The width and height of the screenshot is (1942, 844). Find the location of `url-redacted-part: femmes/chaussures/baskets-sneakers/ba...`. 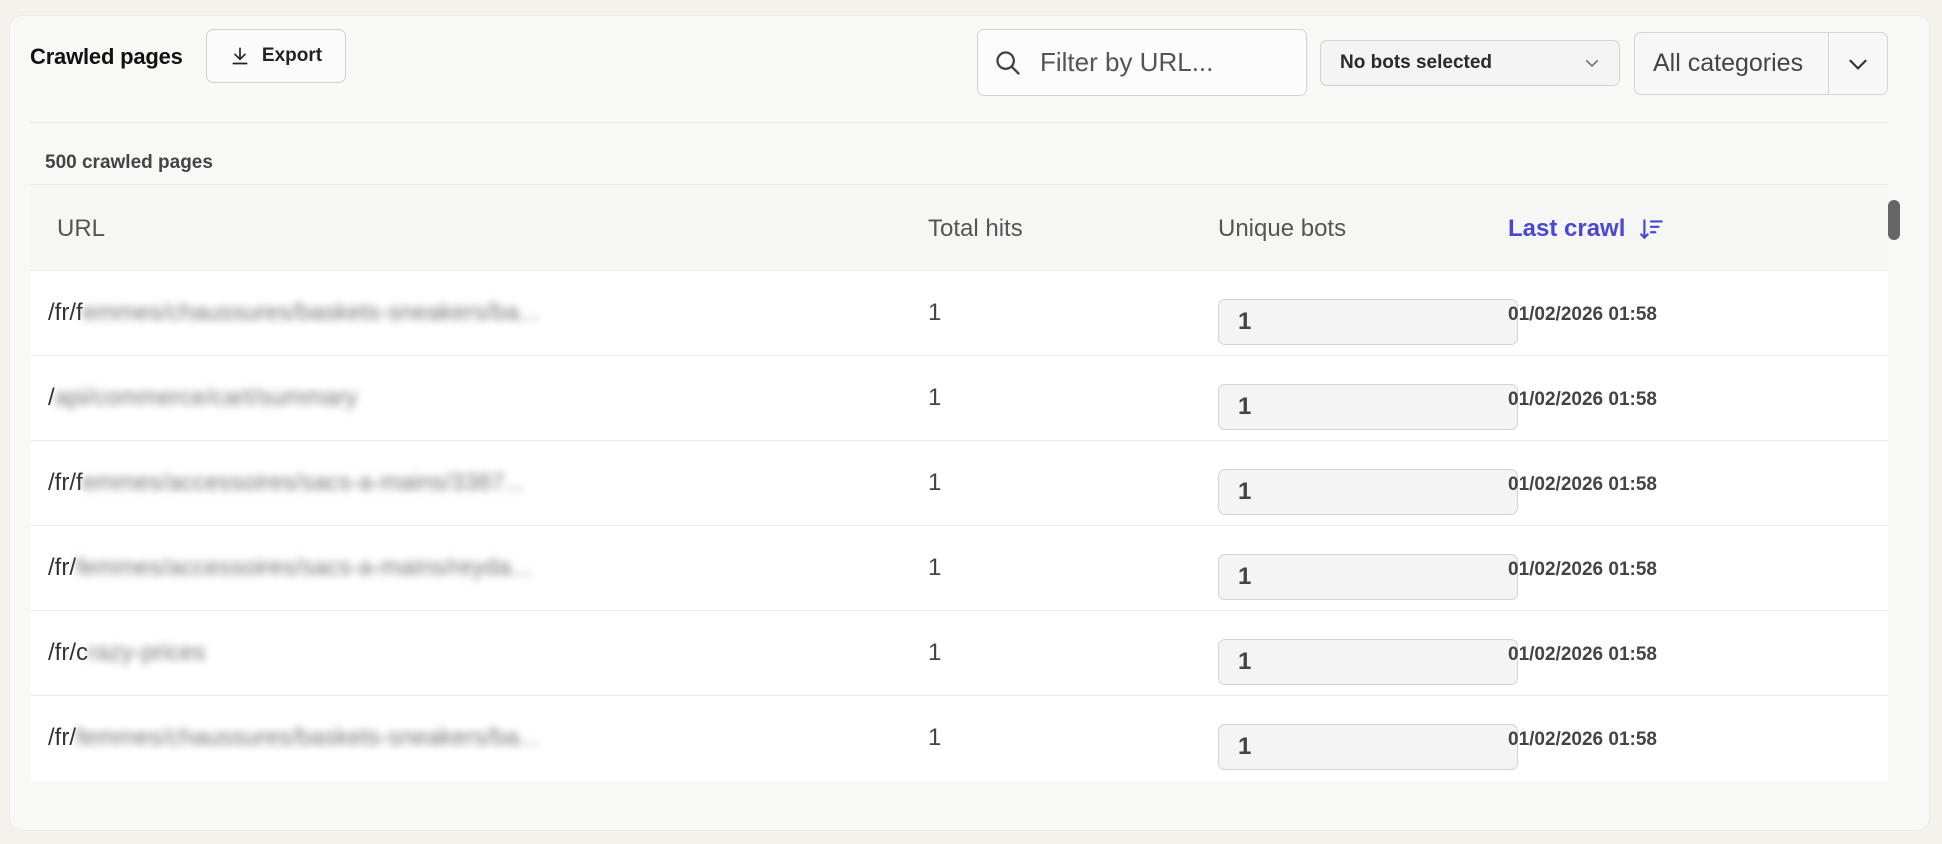

url-redacted-part: femmes/chaussures/baskets-sneakers/ba... is located at coordinates (307, 737).